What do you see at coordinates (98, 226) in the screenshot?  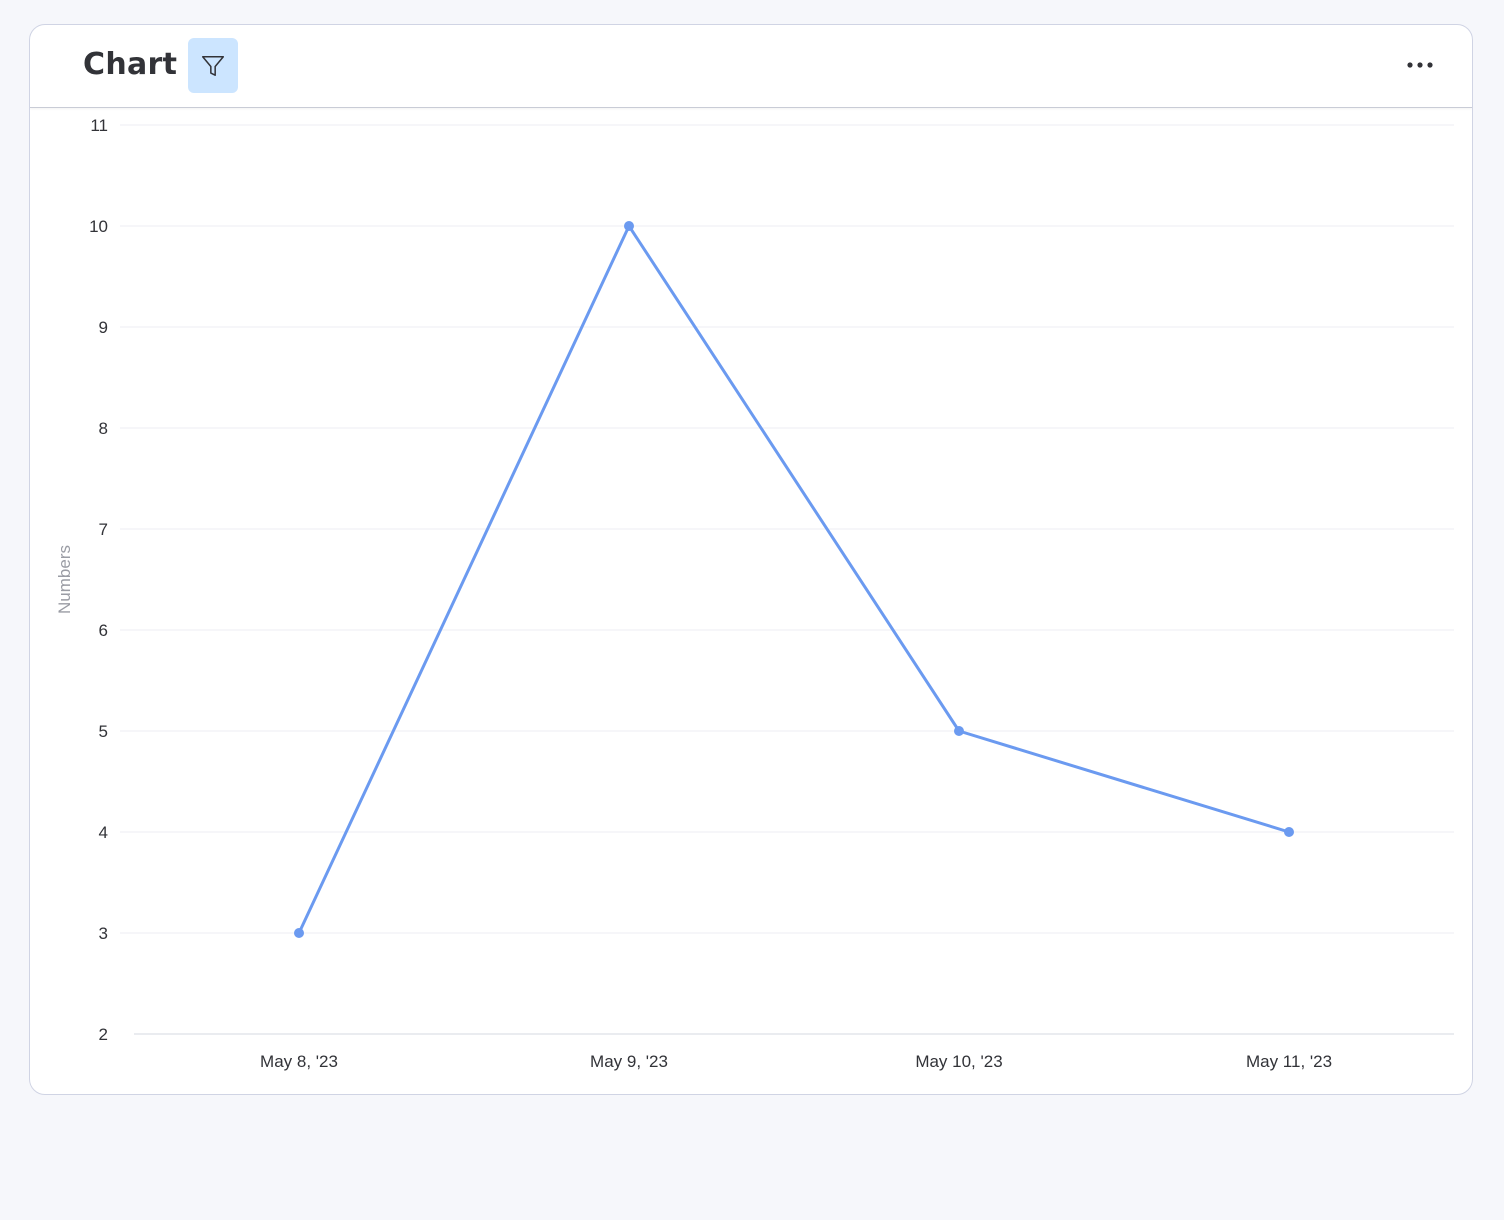 I see `y-tick-label: 10` at bounding box center [98, 226].